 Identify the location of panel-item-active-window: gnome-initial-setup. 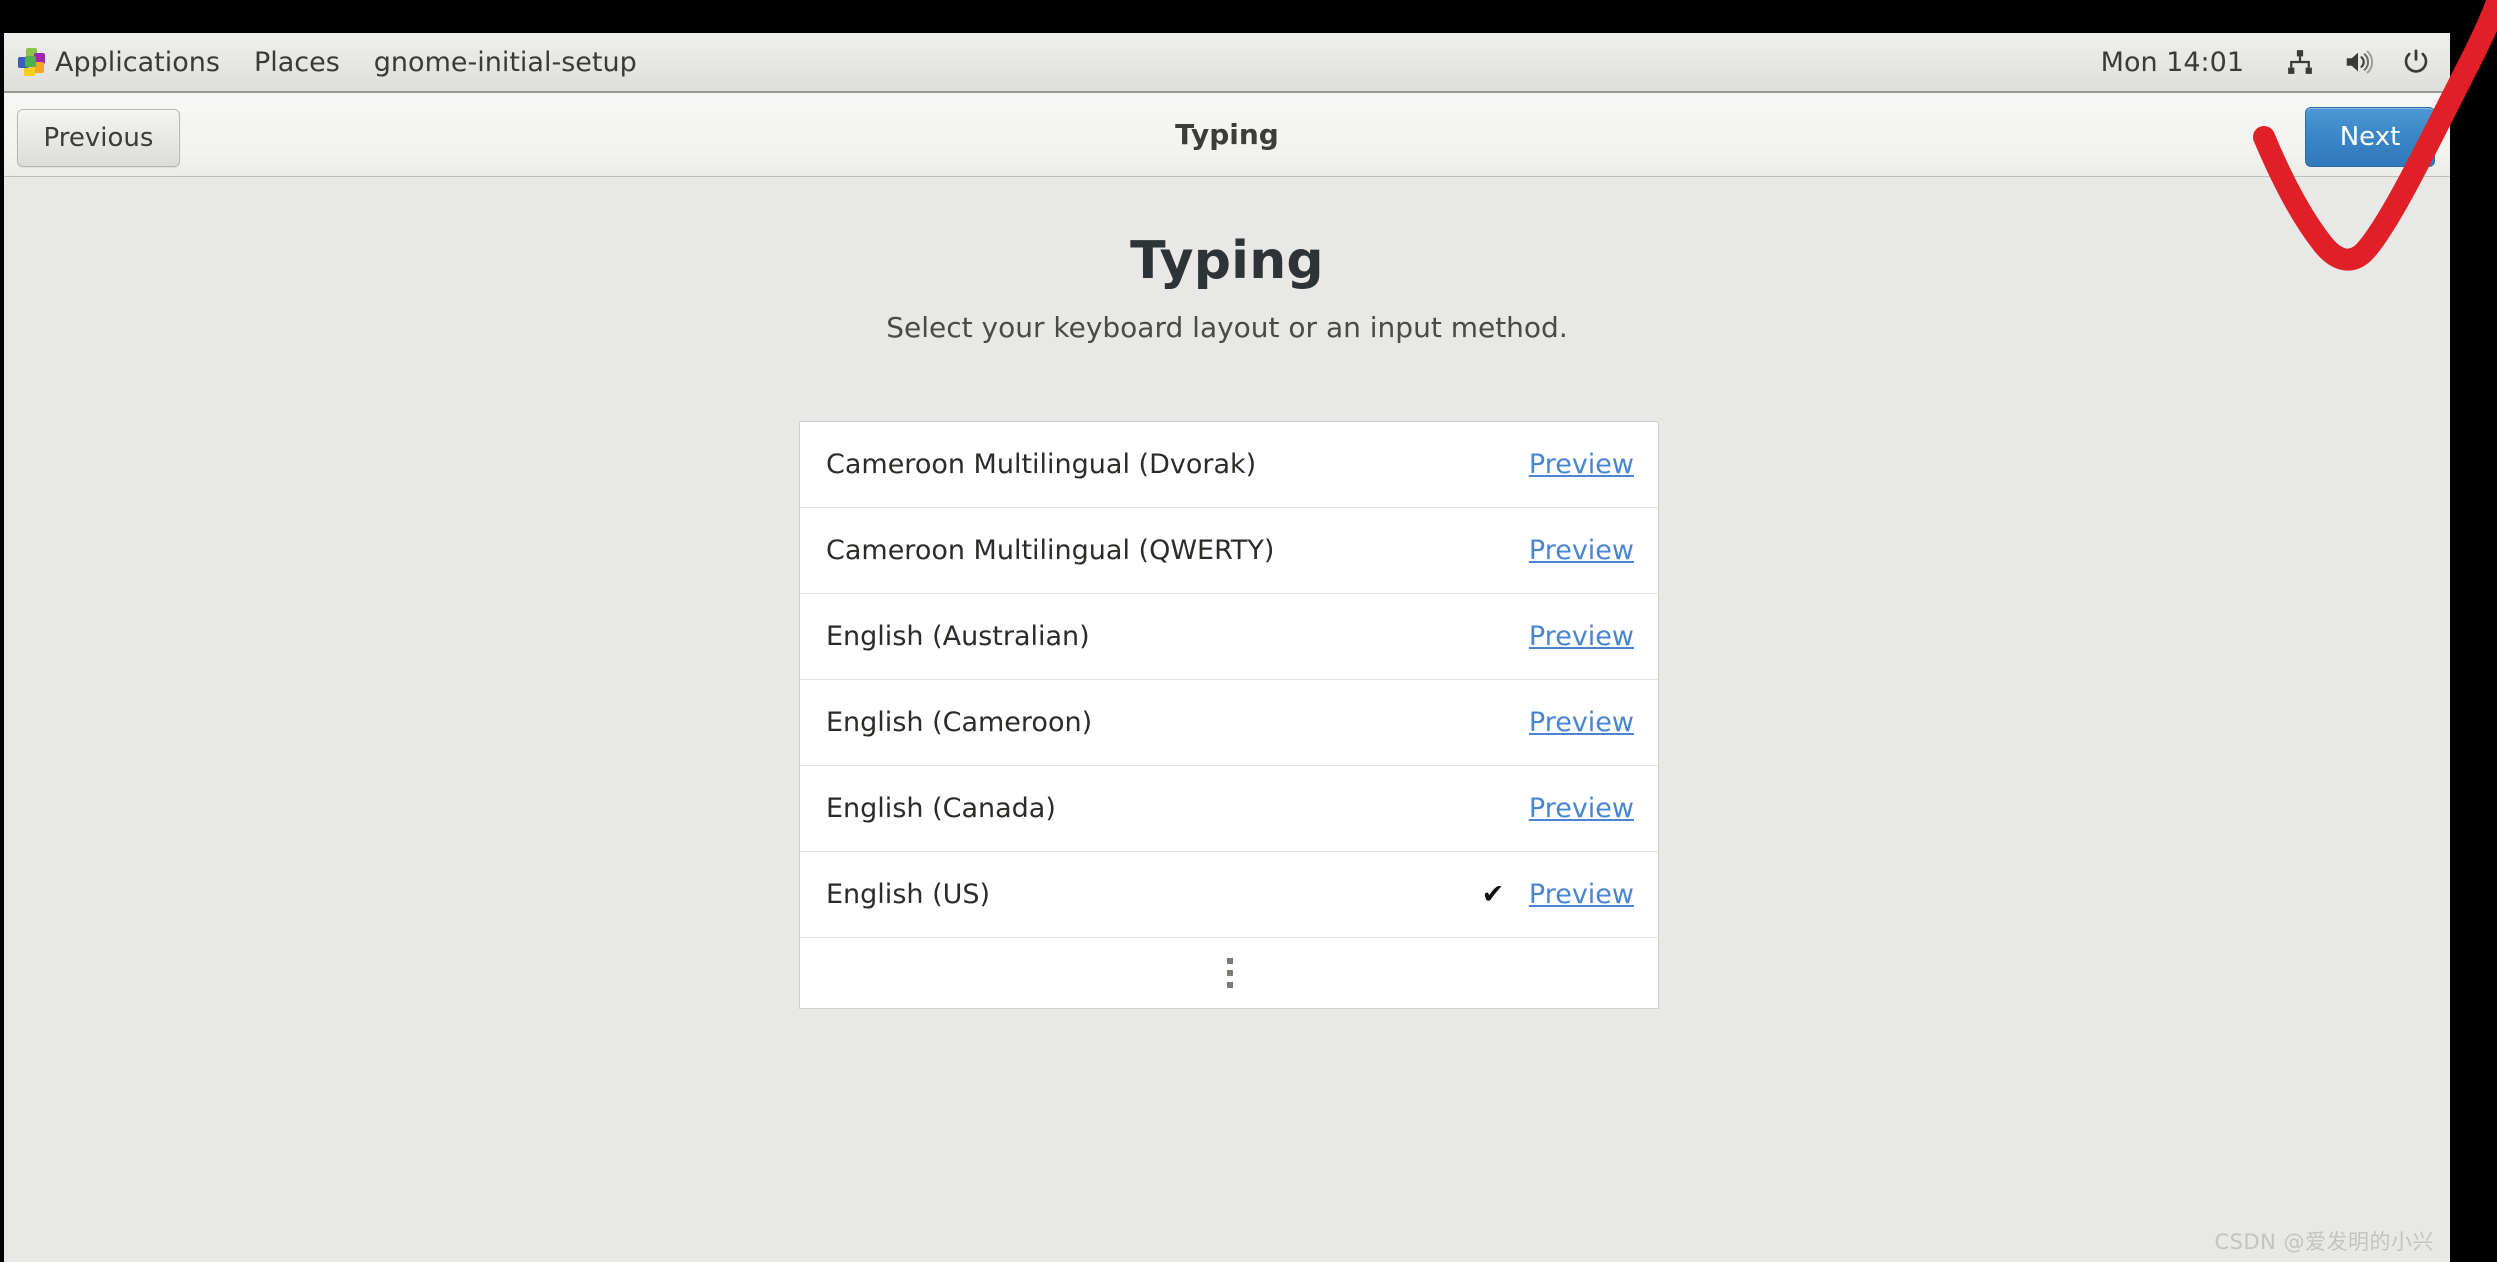
(505, 62).